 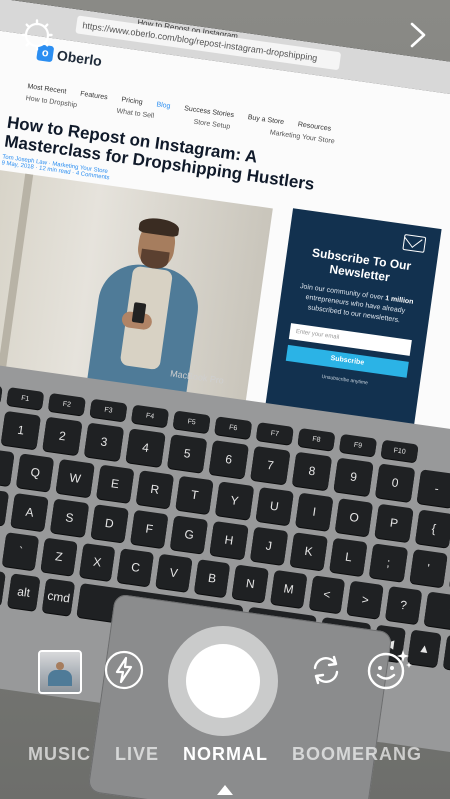 I want to click on nav-most-recent: Most Recent, so click(x=46, y=89).